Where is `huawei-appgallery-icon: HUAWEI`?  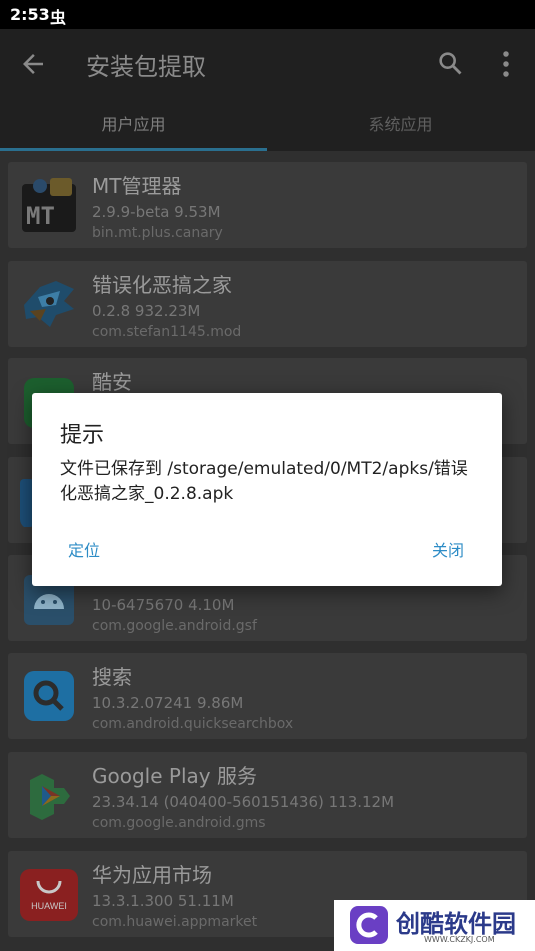 huawei-appgallery-icon: HUAWEI is located at coordinates (49, 895).